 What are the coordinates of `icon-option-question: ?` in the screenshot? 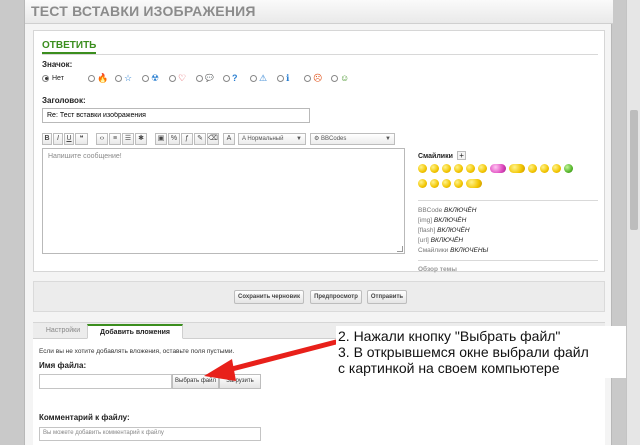 It's located at (230, 78).